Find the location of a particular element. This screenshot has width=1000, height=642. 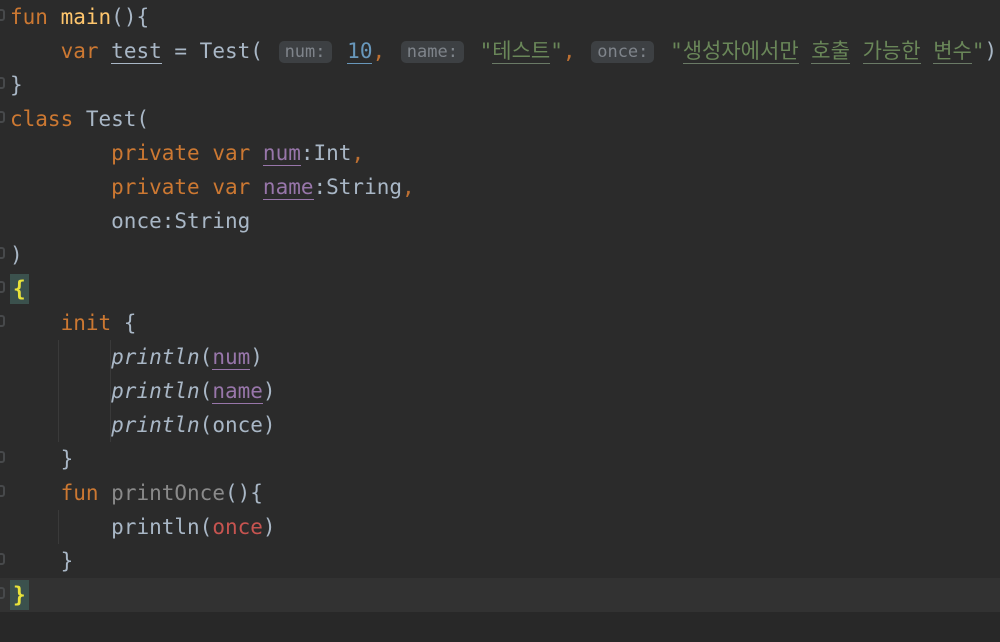

code-line: { is located at coordinates (500, 289).